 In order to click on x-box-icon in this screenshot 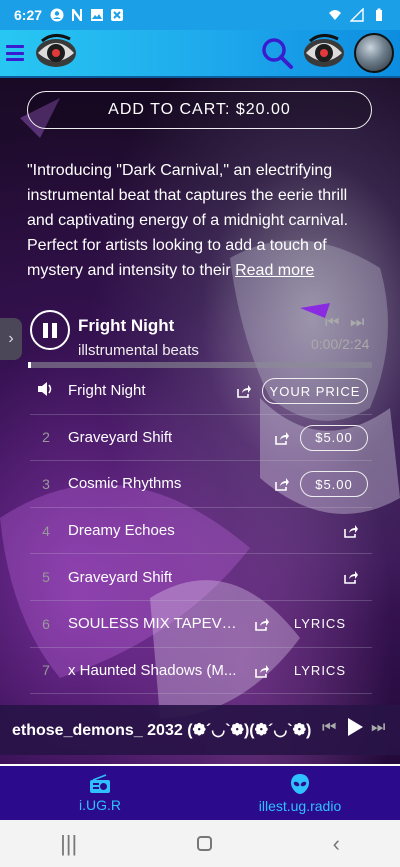, I will do `click(117, 15)`.